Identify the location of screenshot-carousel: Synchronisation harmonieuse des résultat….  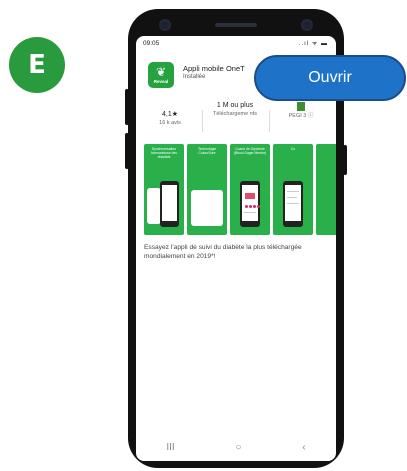
(240, 190).